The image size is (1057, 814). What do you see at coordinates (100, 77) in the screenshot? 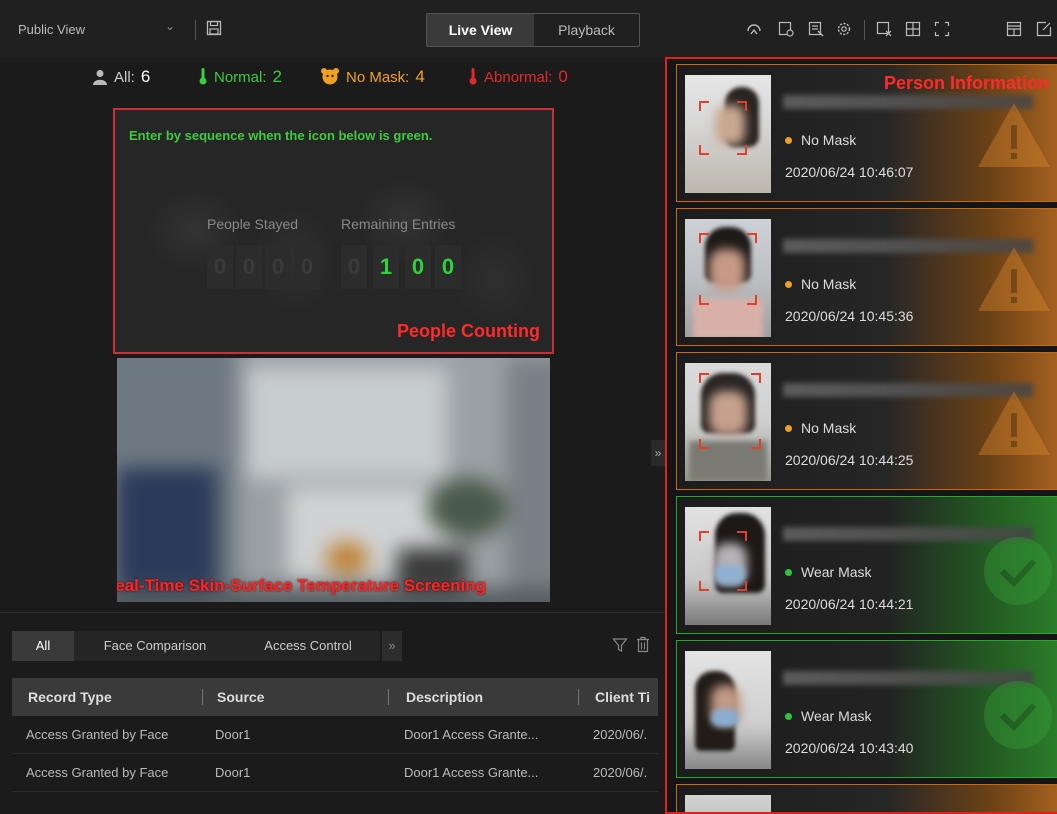
I see `person-icon` at bounding box center [100, 77].